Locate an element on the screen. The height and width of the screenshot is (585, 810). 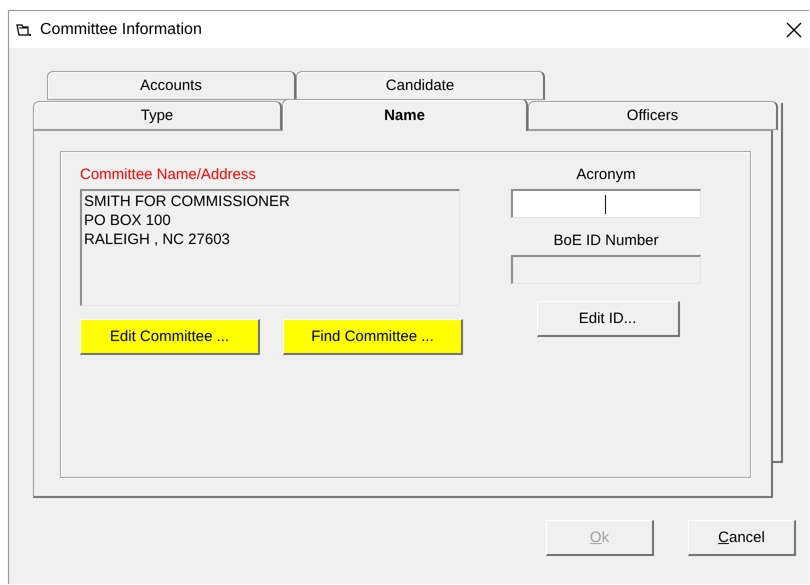
window-title: Committee Information is located at coordinates (121, 29).